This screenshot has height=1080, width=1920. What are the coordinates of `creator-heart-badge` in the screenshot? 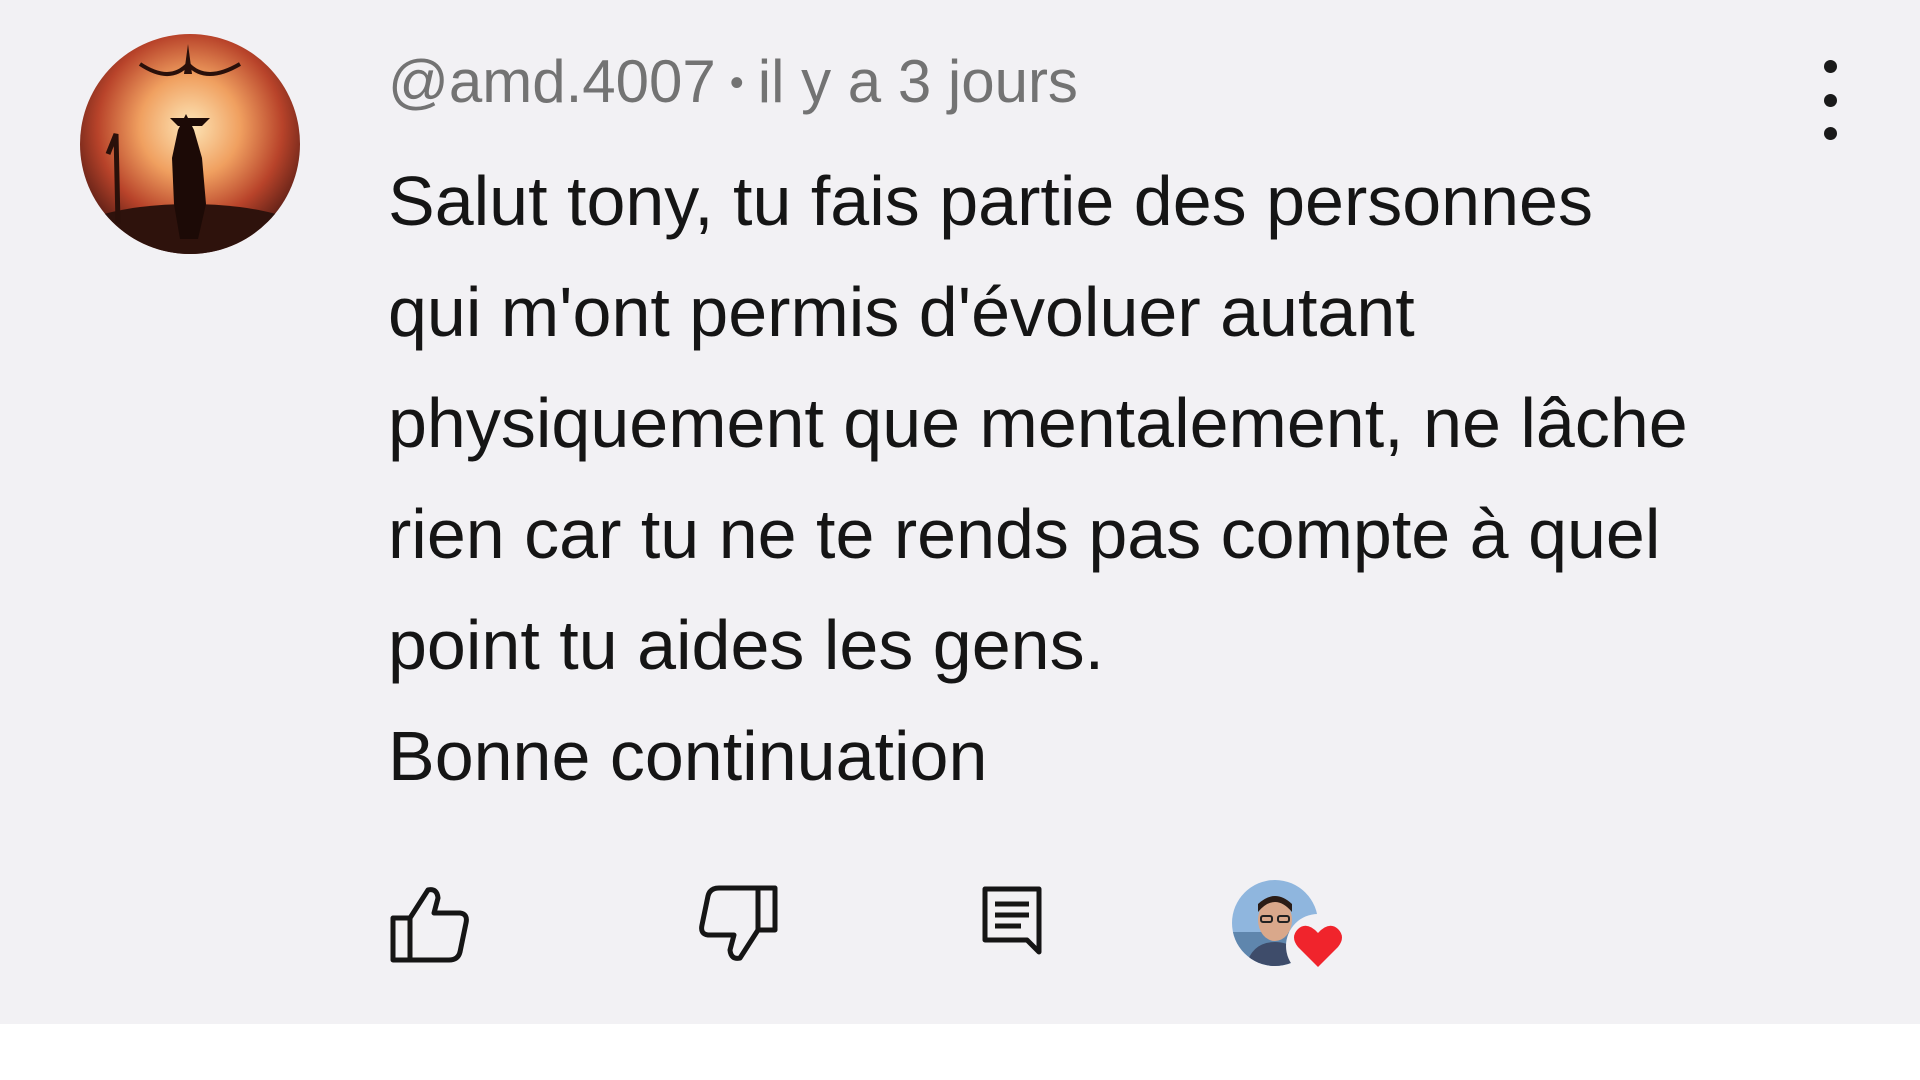 It's located at (1289, 927).